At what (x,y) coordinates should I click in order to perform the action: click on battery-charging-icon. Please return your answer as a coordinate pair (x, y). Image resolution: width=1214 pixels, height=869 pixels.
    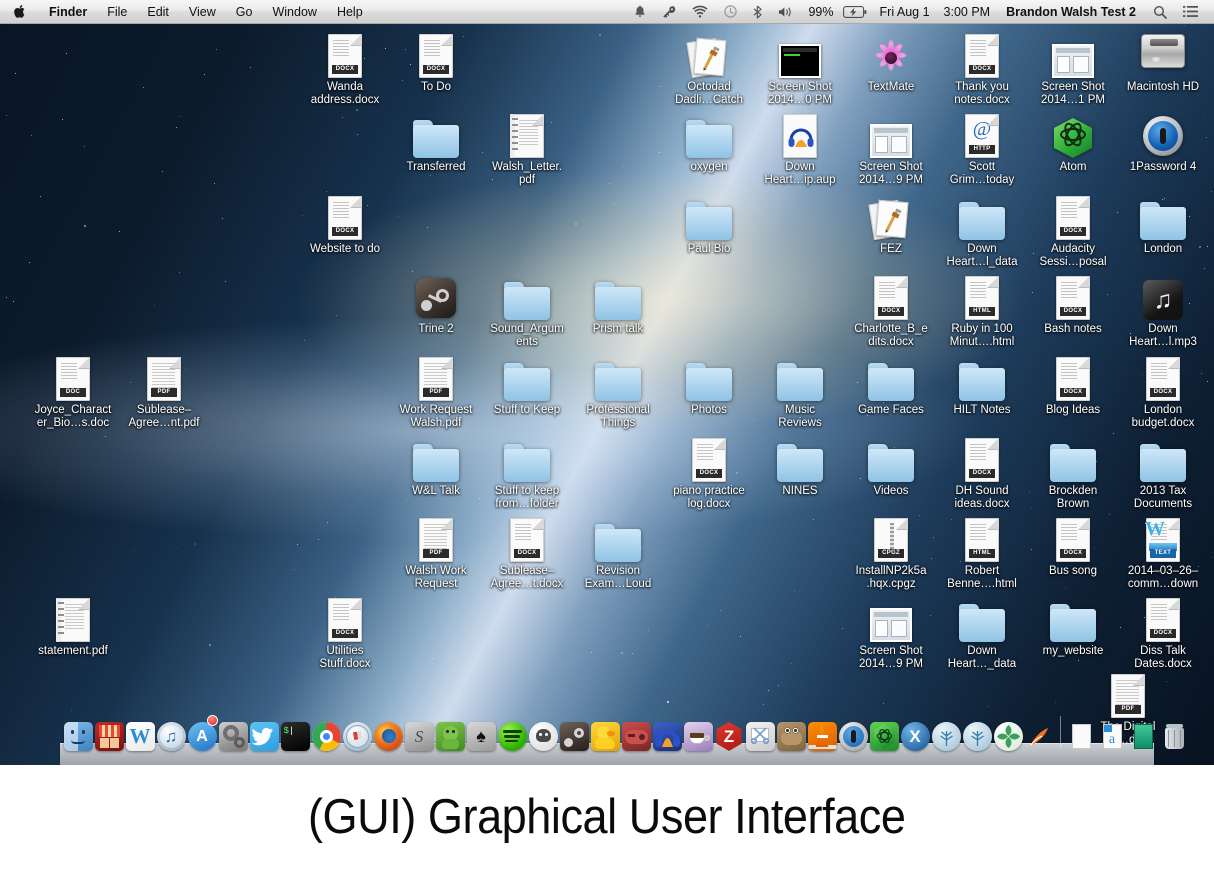
    Looking at the image, I should click on (857, 12).